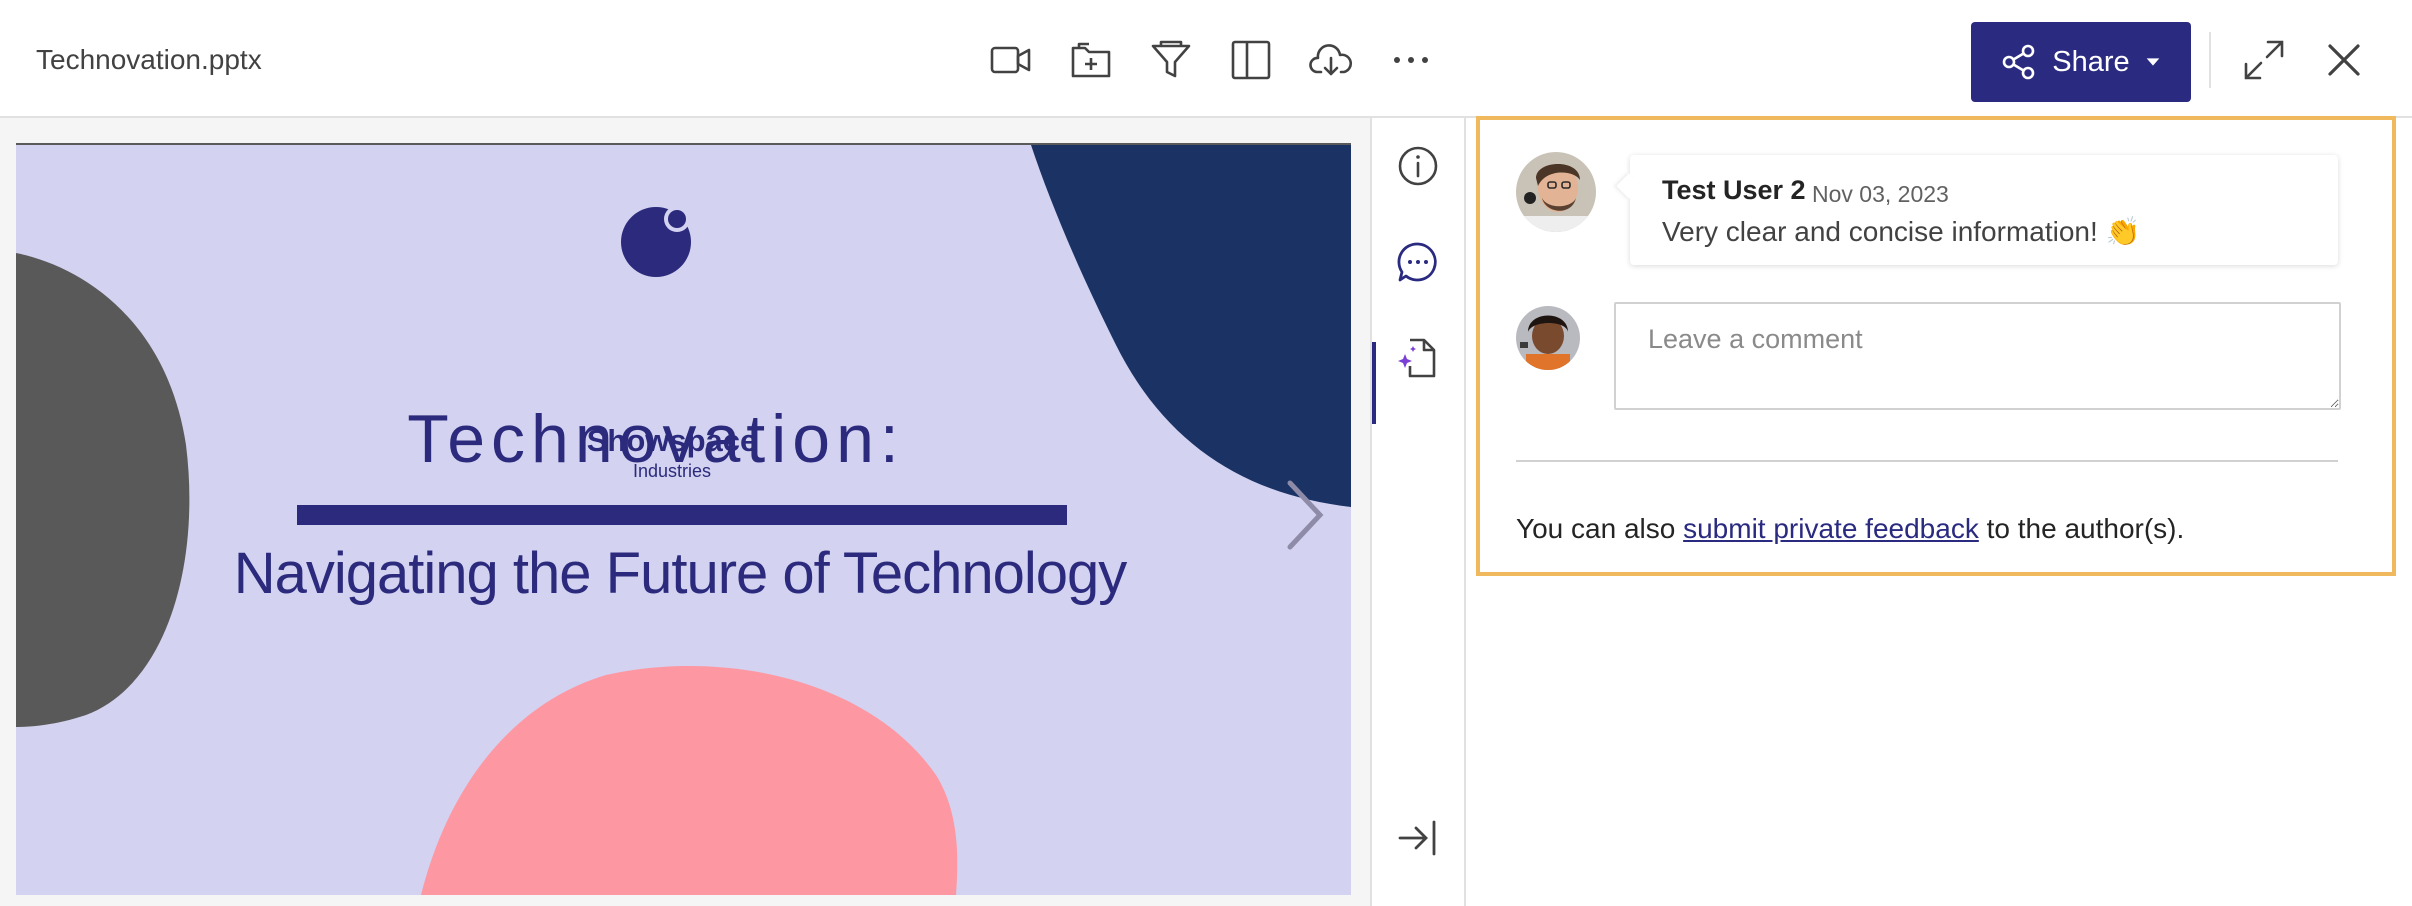 Image resolution: width=2412 pixels, height=906 pixels. I want to click on private-feedback-link: submit private feedback, so click(1831, 528).